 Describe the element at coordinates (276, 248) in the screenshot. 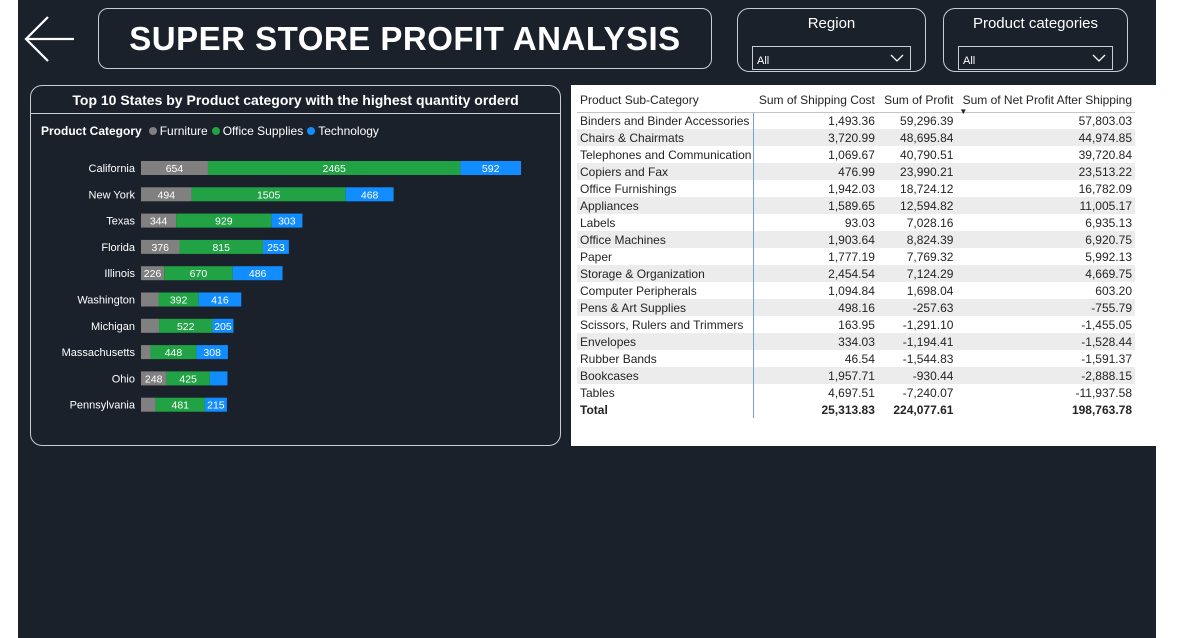

I see `data-label-florida-technology: 253` at that location.